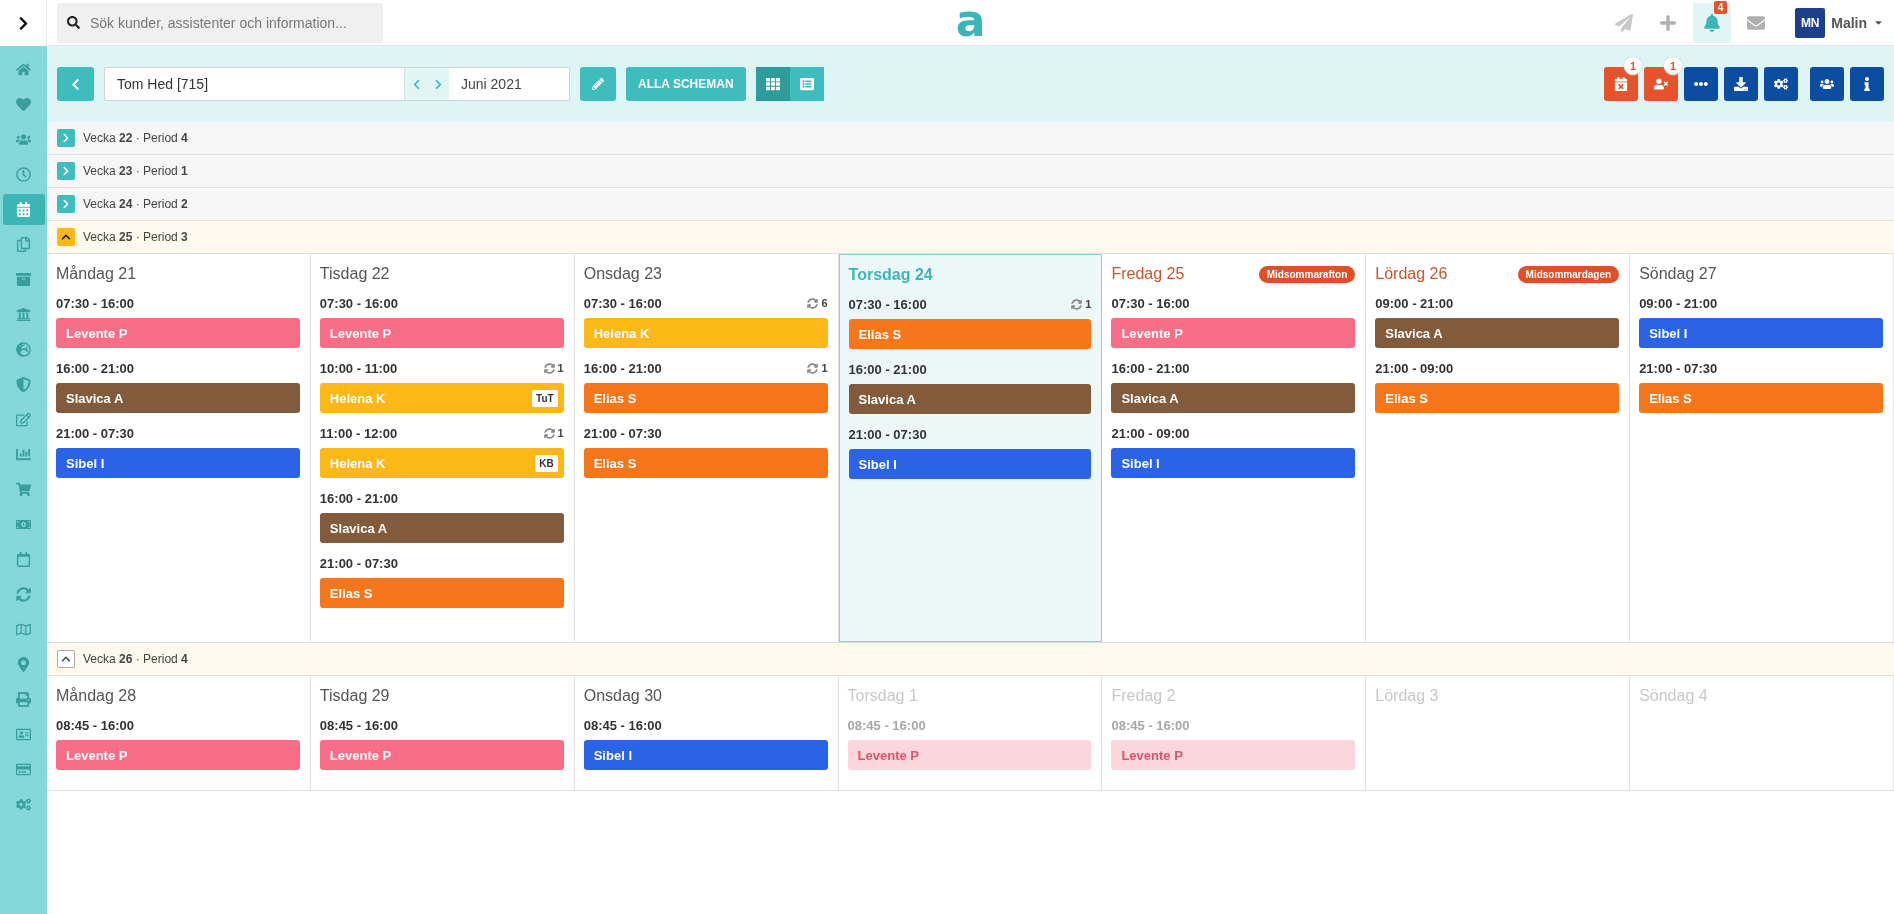  I want to click on week-label: Vecka 26 · Period 4, so click(135, 659).